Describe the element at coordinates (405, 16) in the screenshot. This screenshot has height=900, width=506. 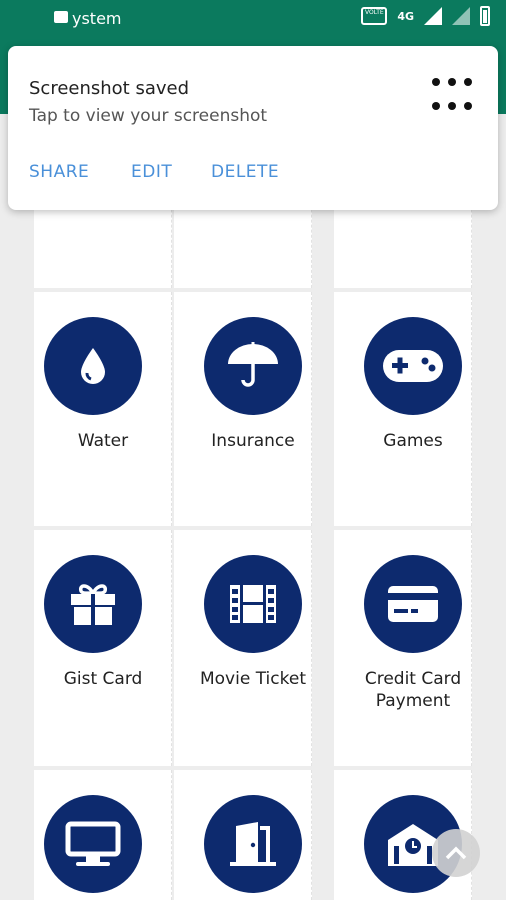
I see `network-type: 4G` at that location.